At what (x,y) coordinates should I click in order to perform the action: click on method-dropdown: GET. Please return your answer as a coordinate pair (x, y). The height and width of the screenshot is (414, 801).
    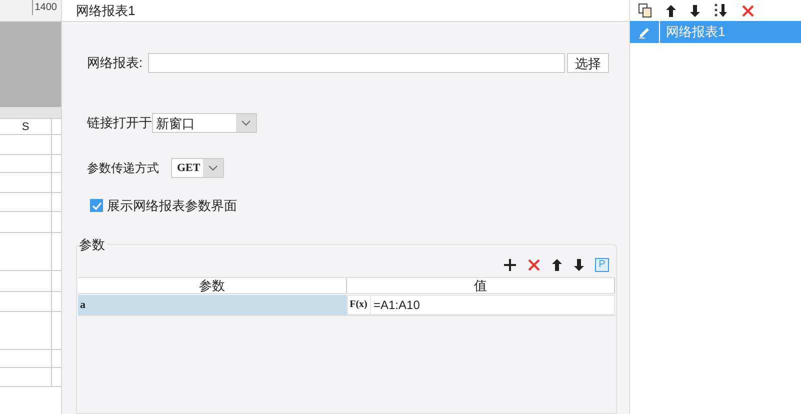
    Looking at the image, I should click on (197, 168).